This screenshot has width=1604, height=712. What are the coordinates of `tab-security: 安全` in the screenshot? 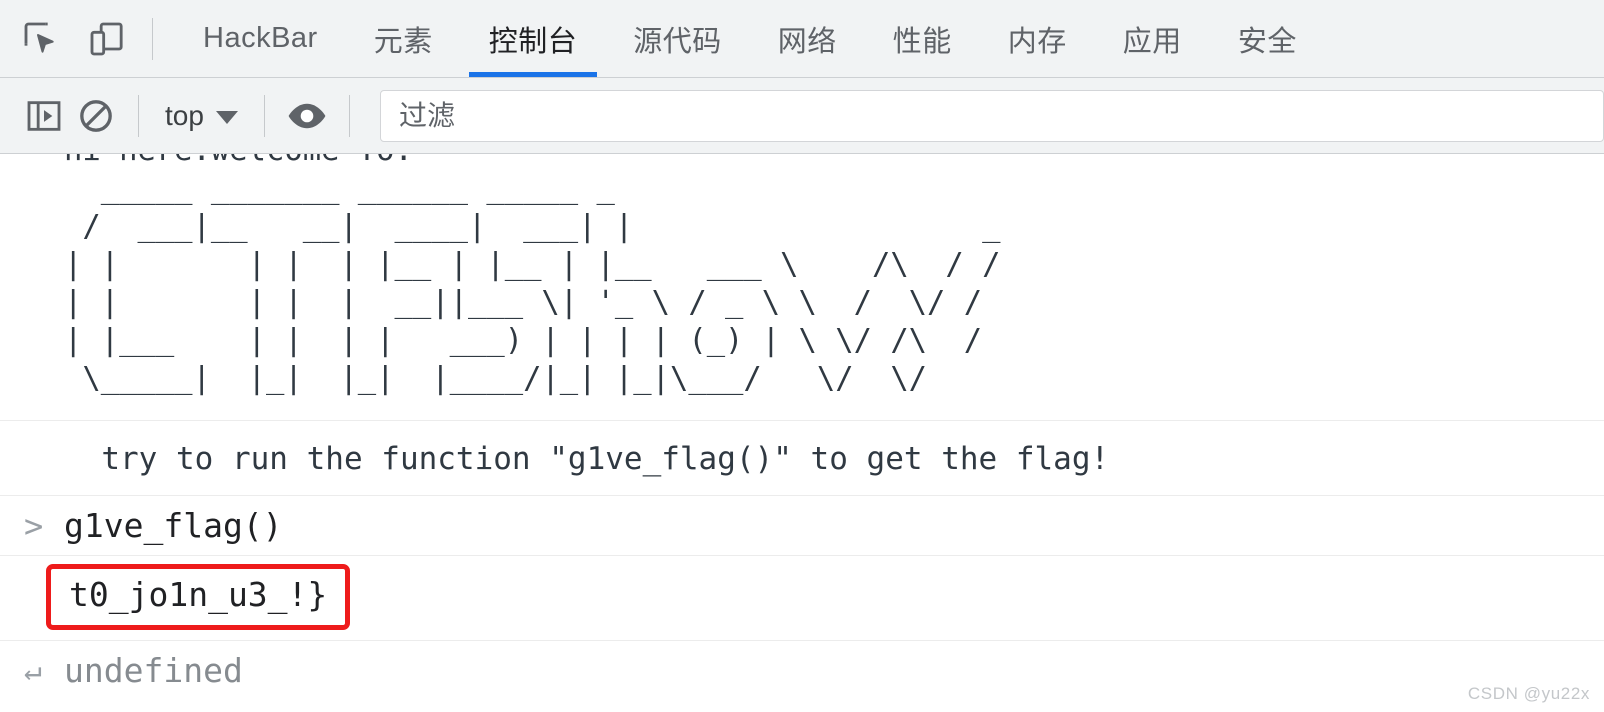 It's located at (1267, 38).